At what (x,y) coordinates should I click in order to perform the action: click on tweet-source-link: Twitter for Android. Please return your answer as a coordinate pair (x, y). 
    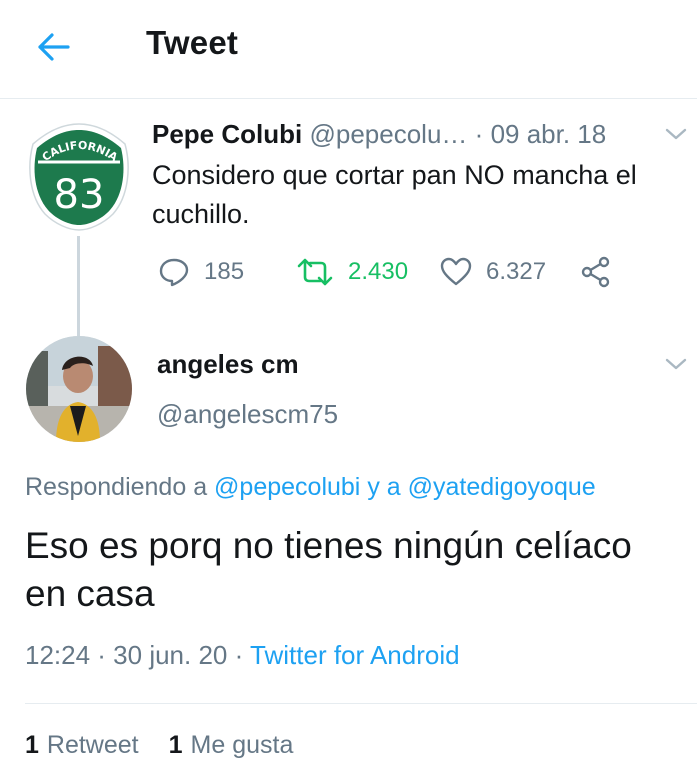
    Looking at the image, I should click on (355, 655).